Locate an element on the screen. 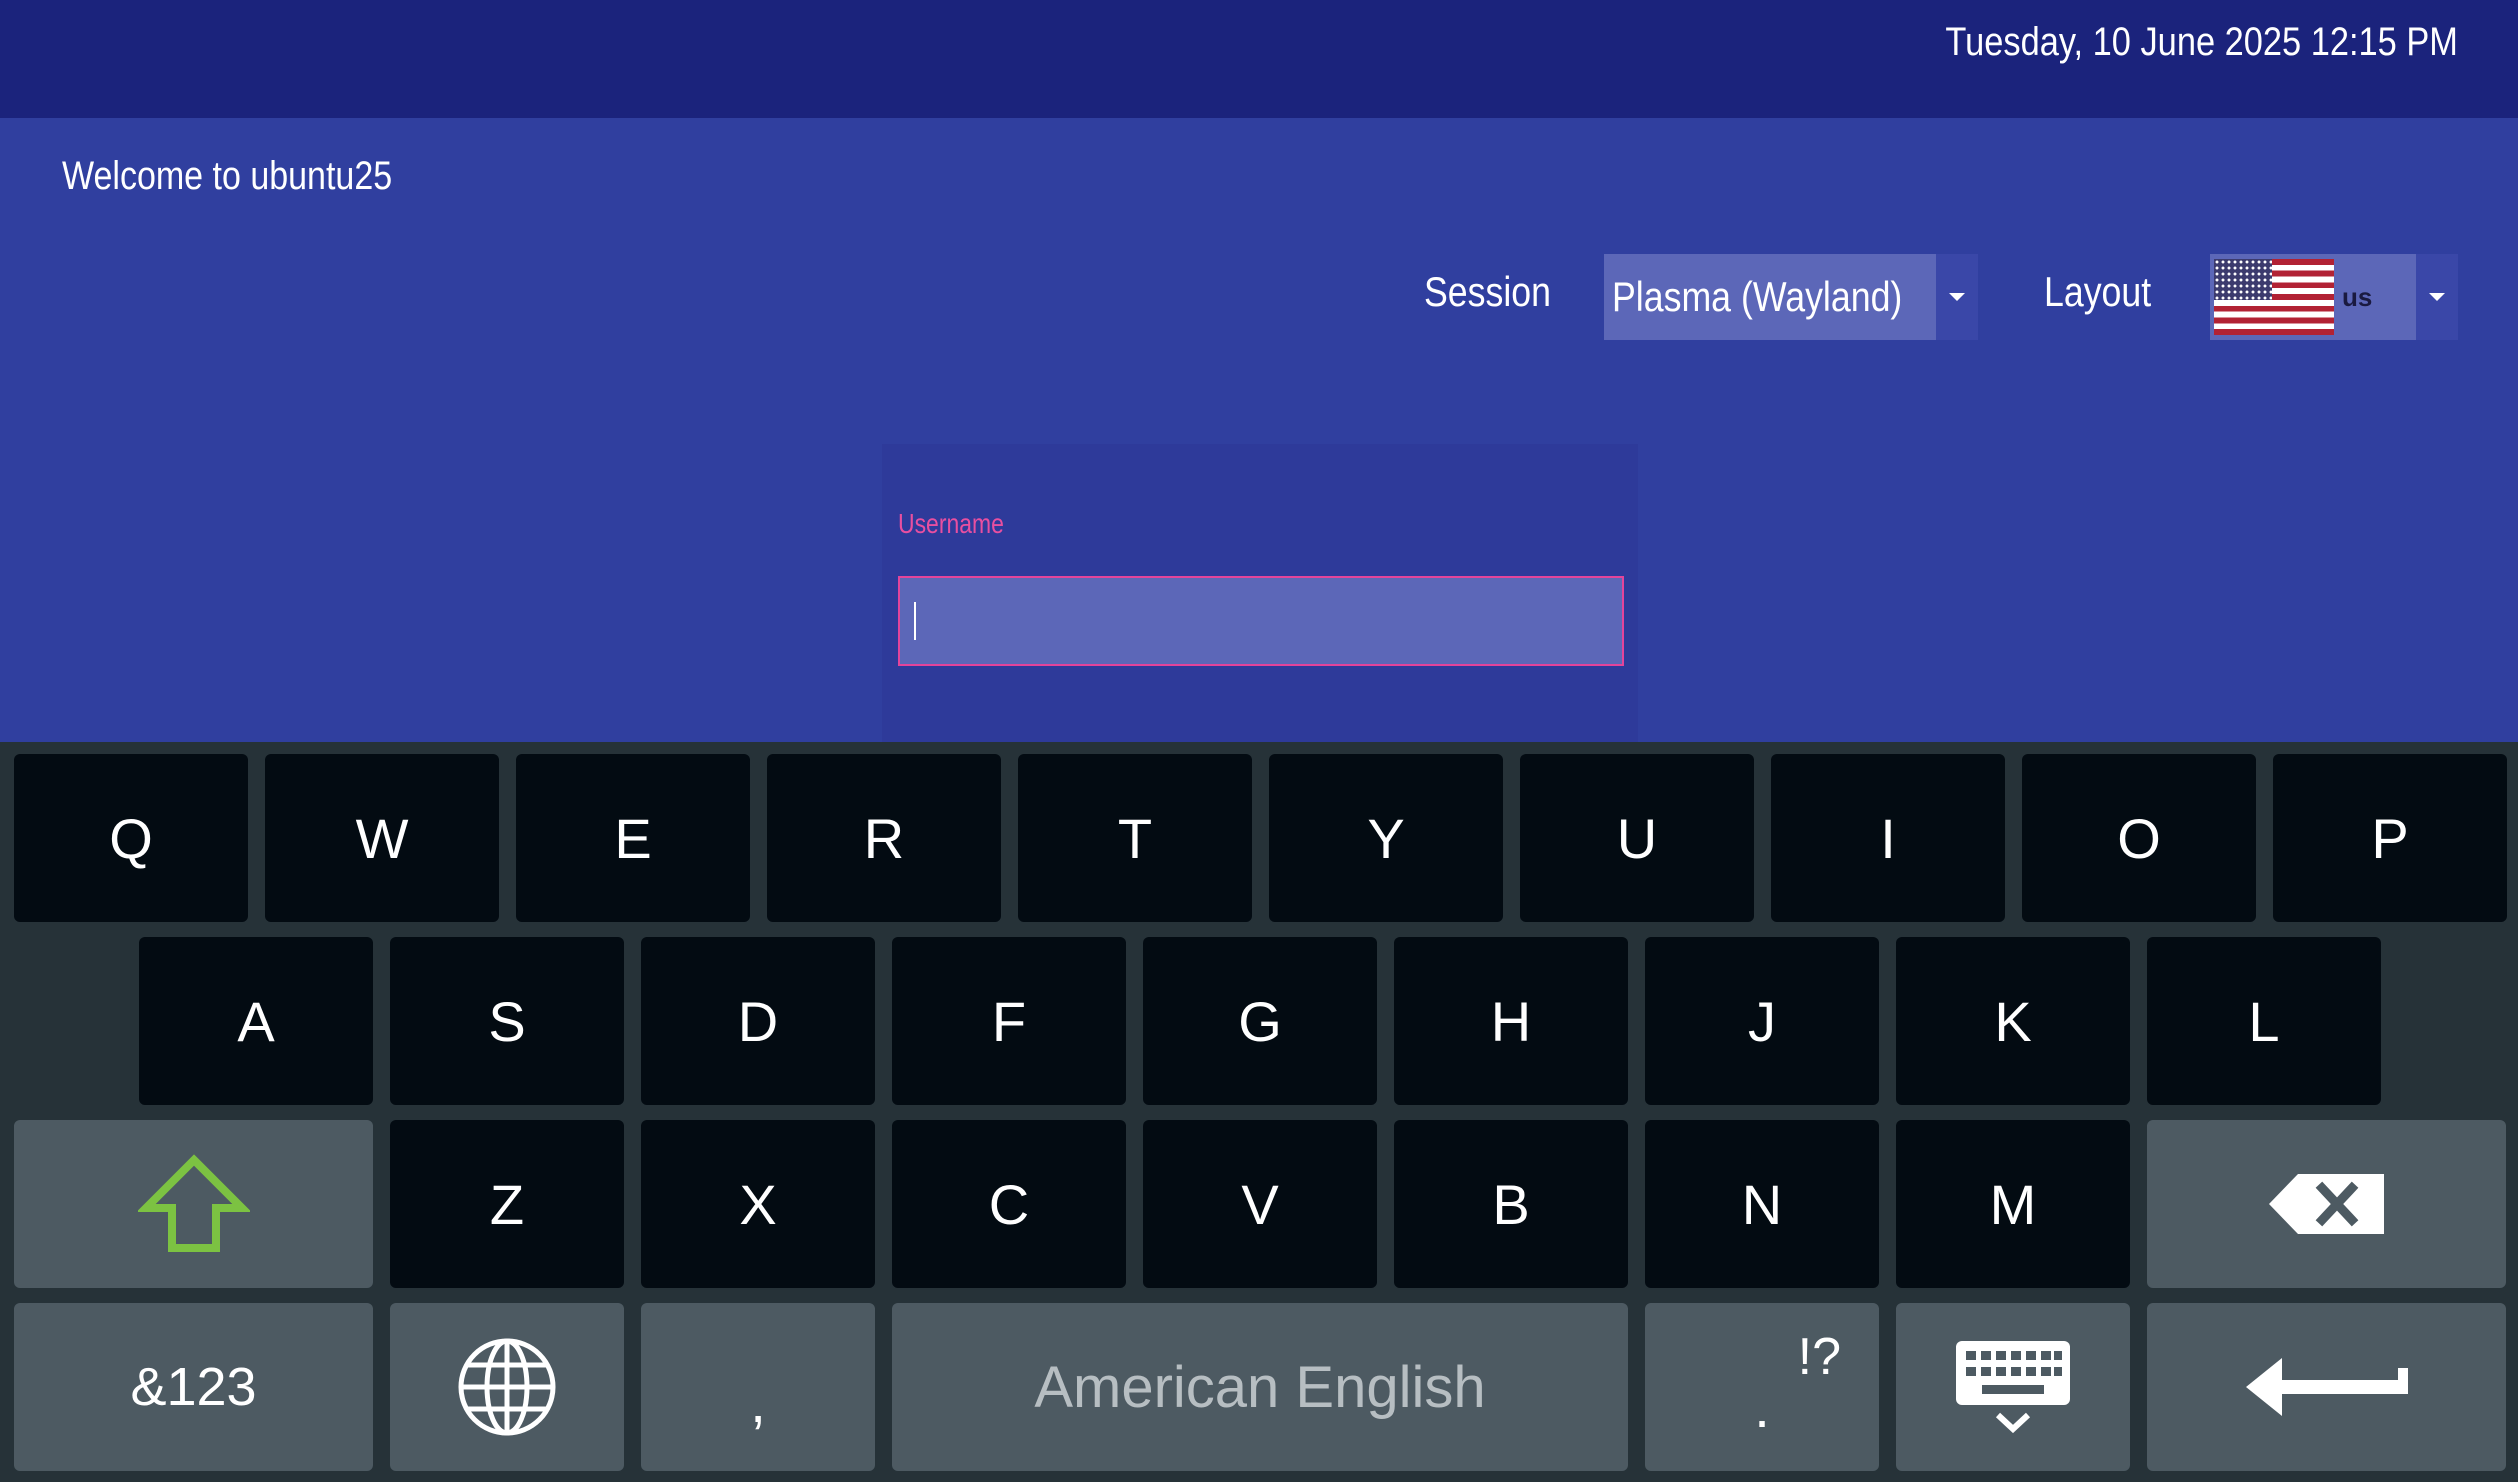 The width and height of the screenshot is (2518, 1482). language-key is located at coordinates (507, 1387).